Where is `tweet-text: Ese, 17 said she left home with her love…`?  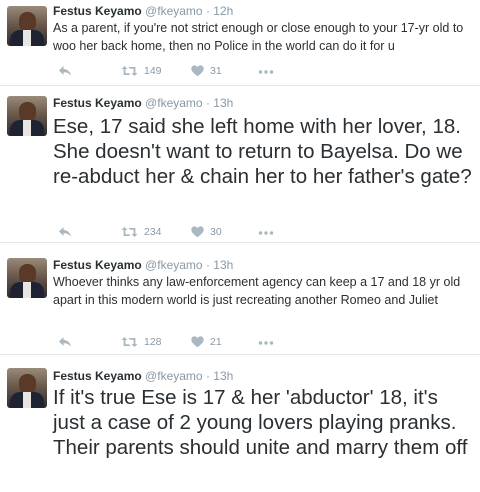 tweet-text: Ese, 17 said she left home with her love… is located at coordinates (262, 151).